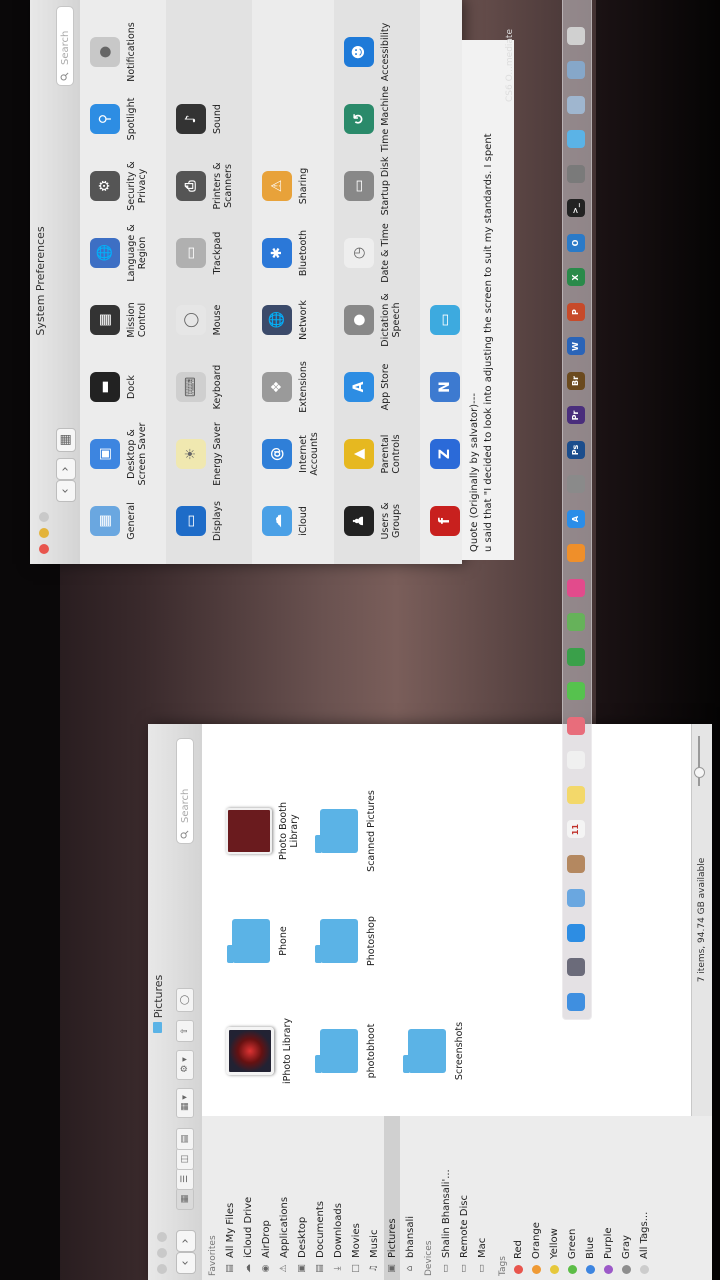 This screenshot has width=720, height=1280. Describe the element at coordinates (576, 795) in the screenshot. I see `notes-icon` at that location.